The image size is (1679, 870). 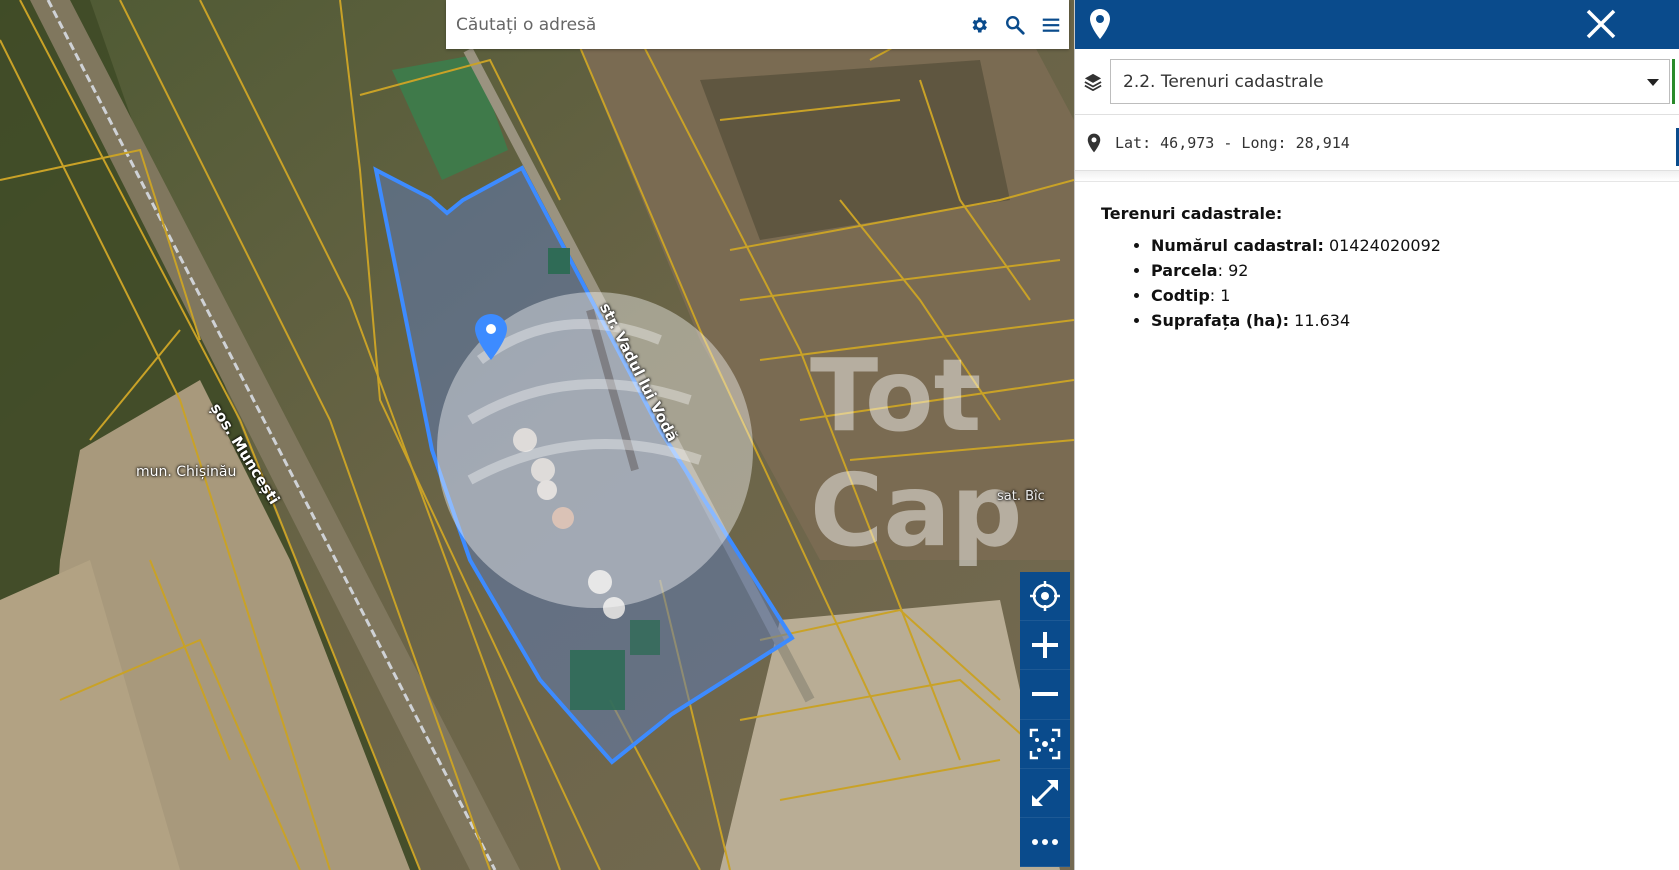 What do you see at coordinates (1415, 295) in the screenshot?
I see `list-item: Codtip: 1` at bounding box center [1415, 295].